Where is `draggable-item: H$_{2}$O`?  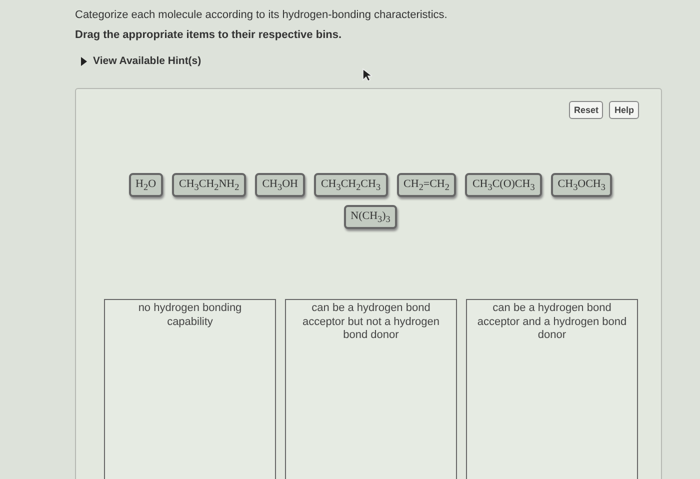 draggable-item: H$_{2}$O is located at coordinates (146, 185).